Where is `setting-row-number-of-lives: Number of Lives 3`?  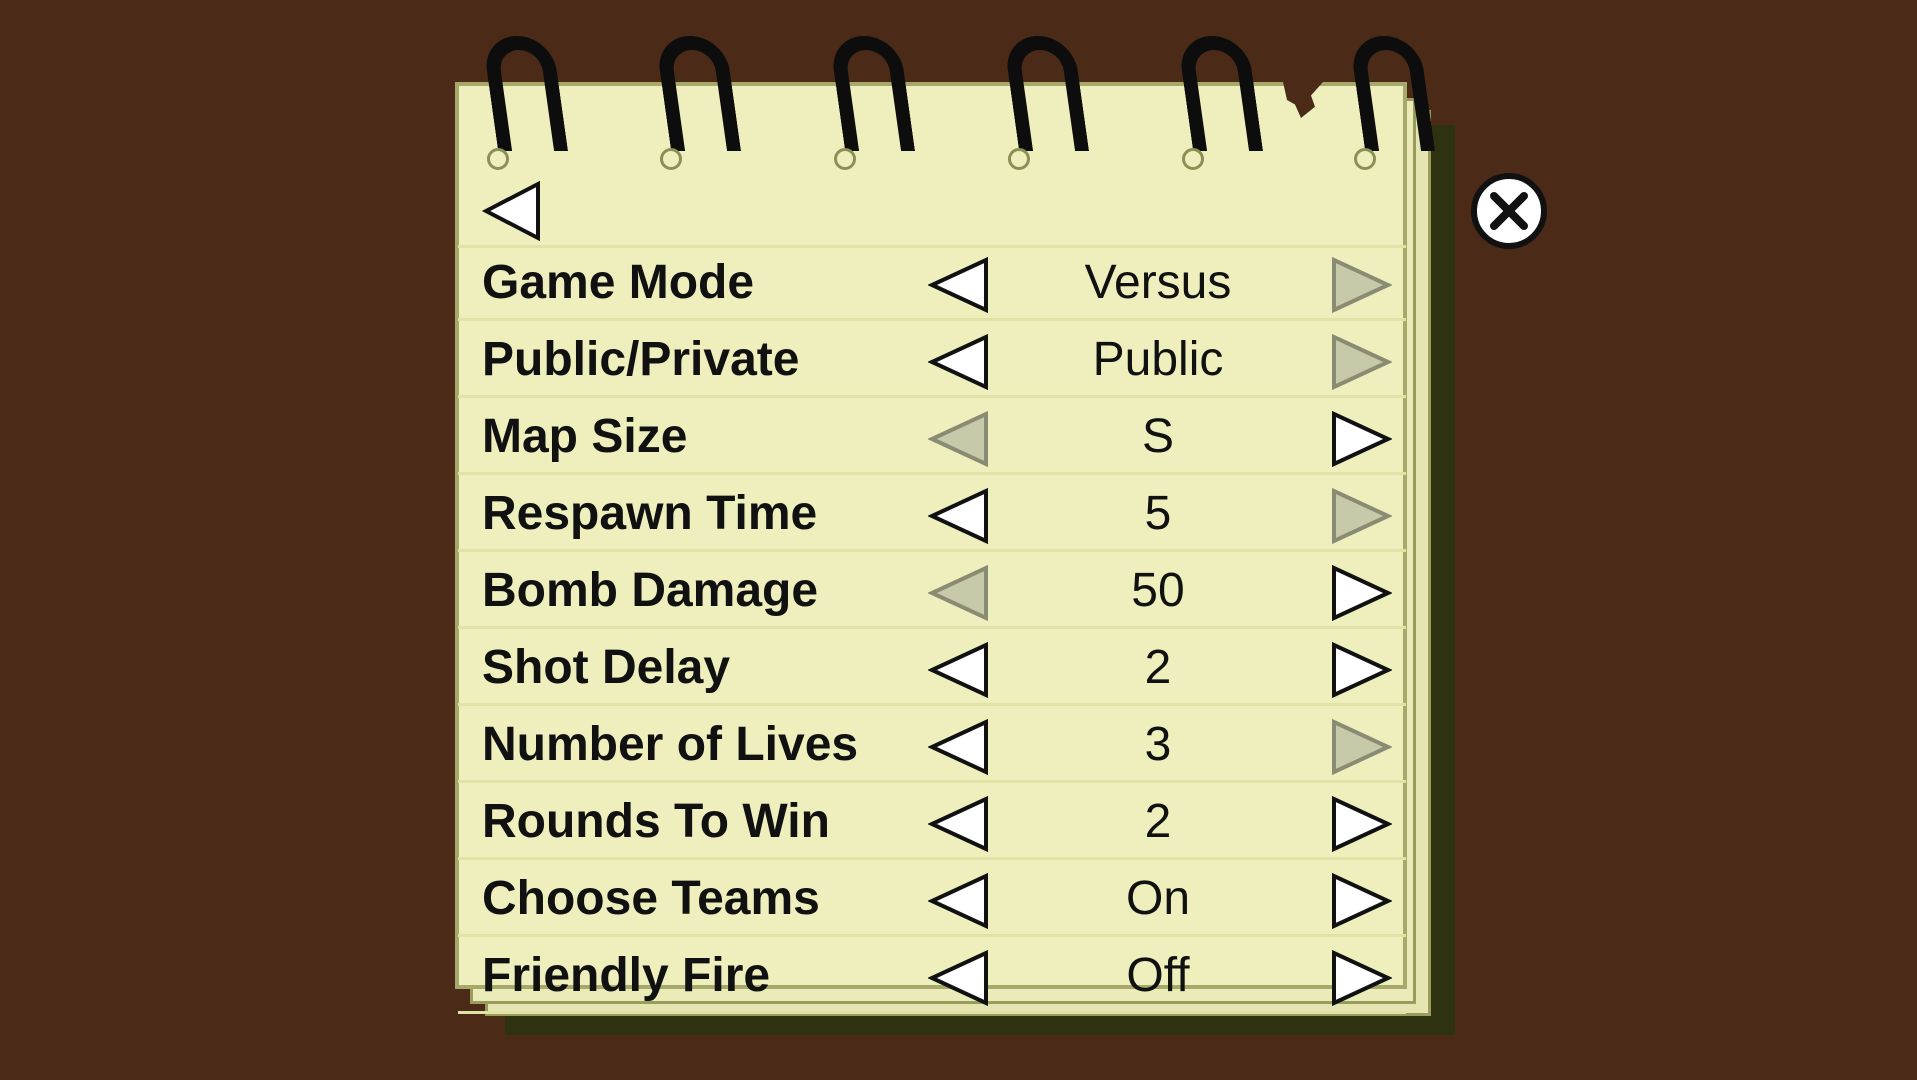 setting-row-number-of-lives: Number of Lives 3 is located at coordinates (932, 746).